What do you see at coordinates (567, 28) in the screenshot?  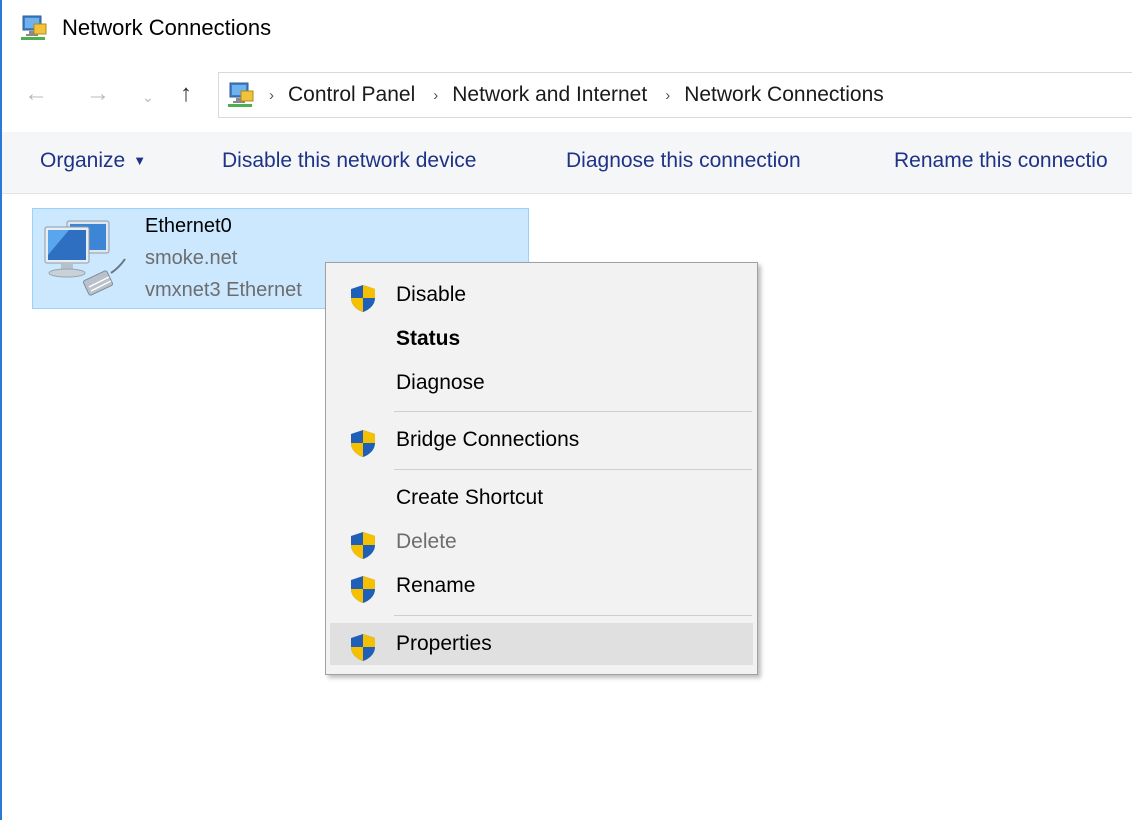 I see `title-bar: Network Connections` at bounding box center [567, 28].